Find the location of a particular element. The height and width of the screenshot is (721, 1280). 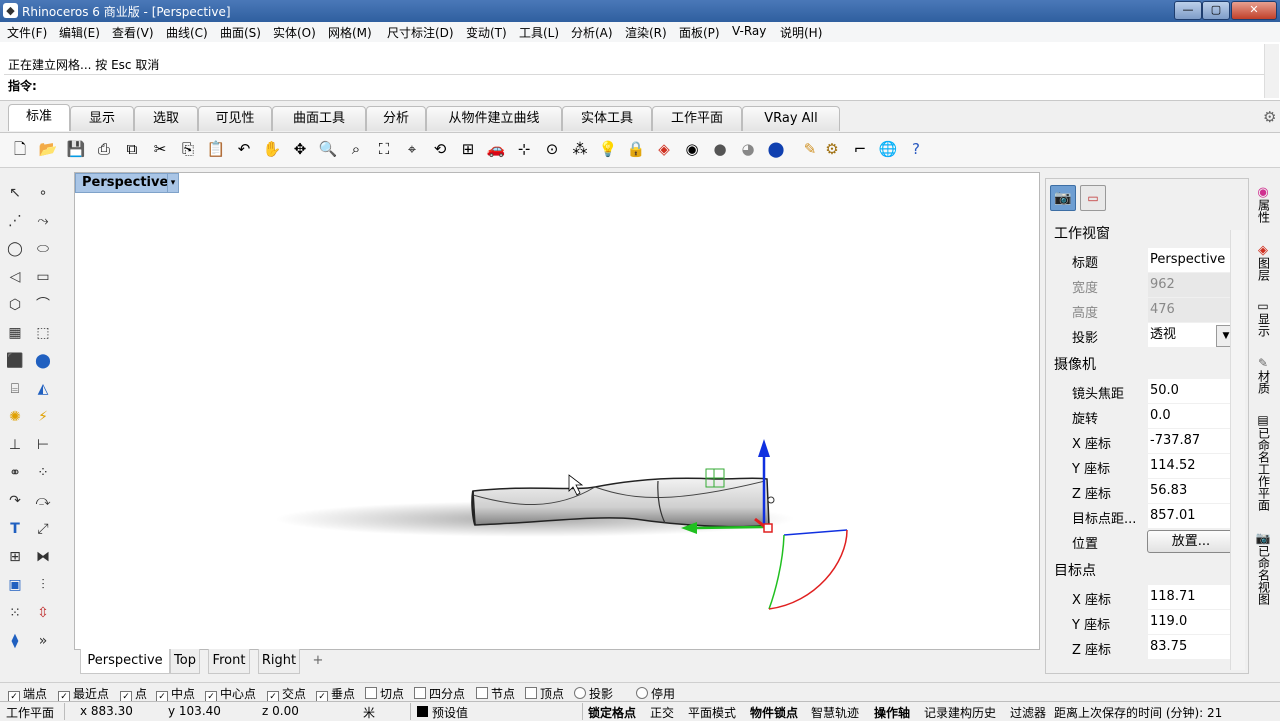

hatch-icon: ⫶ is located at coordinates (43, 585).